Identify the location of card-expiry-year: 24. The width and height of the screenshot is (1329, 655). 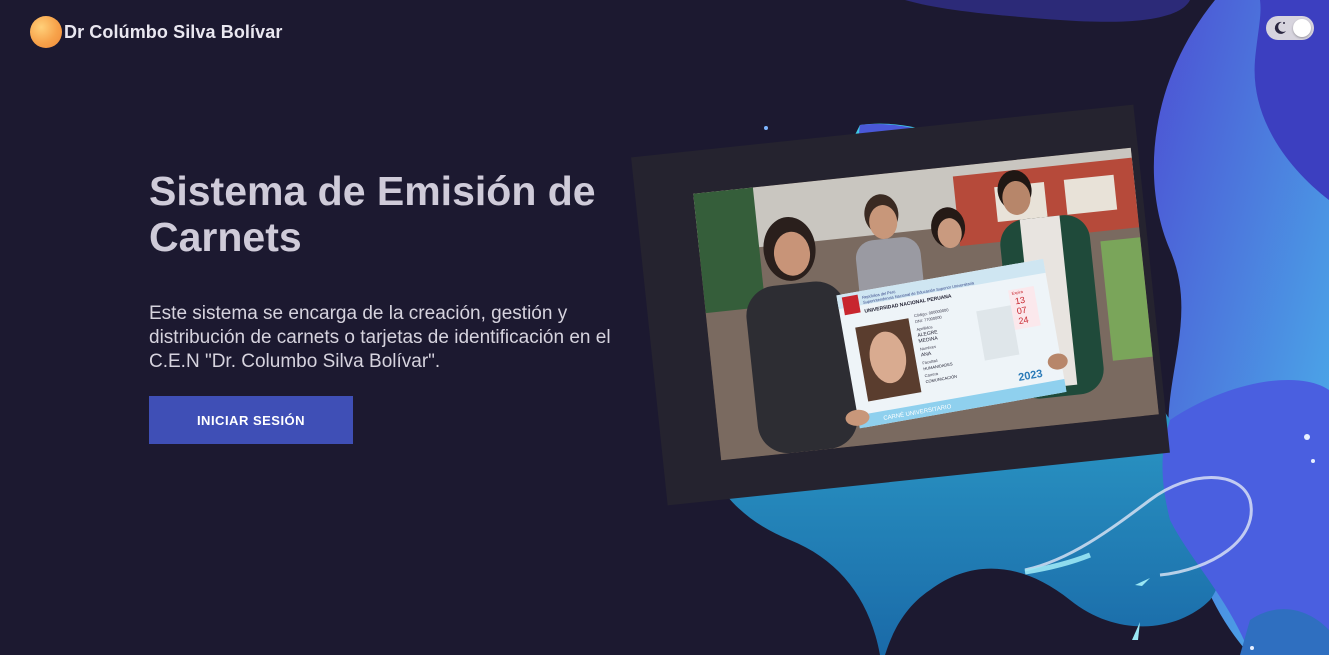
(1024, 320).